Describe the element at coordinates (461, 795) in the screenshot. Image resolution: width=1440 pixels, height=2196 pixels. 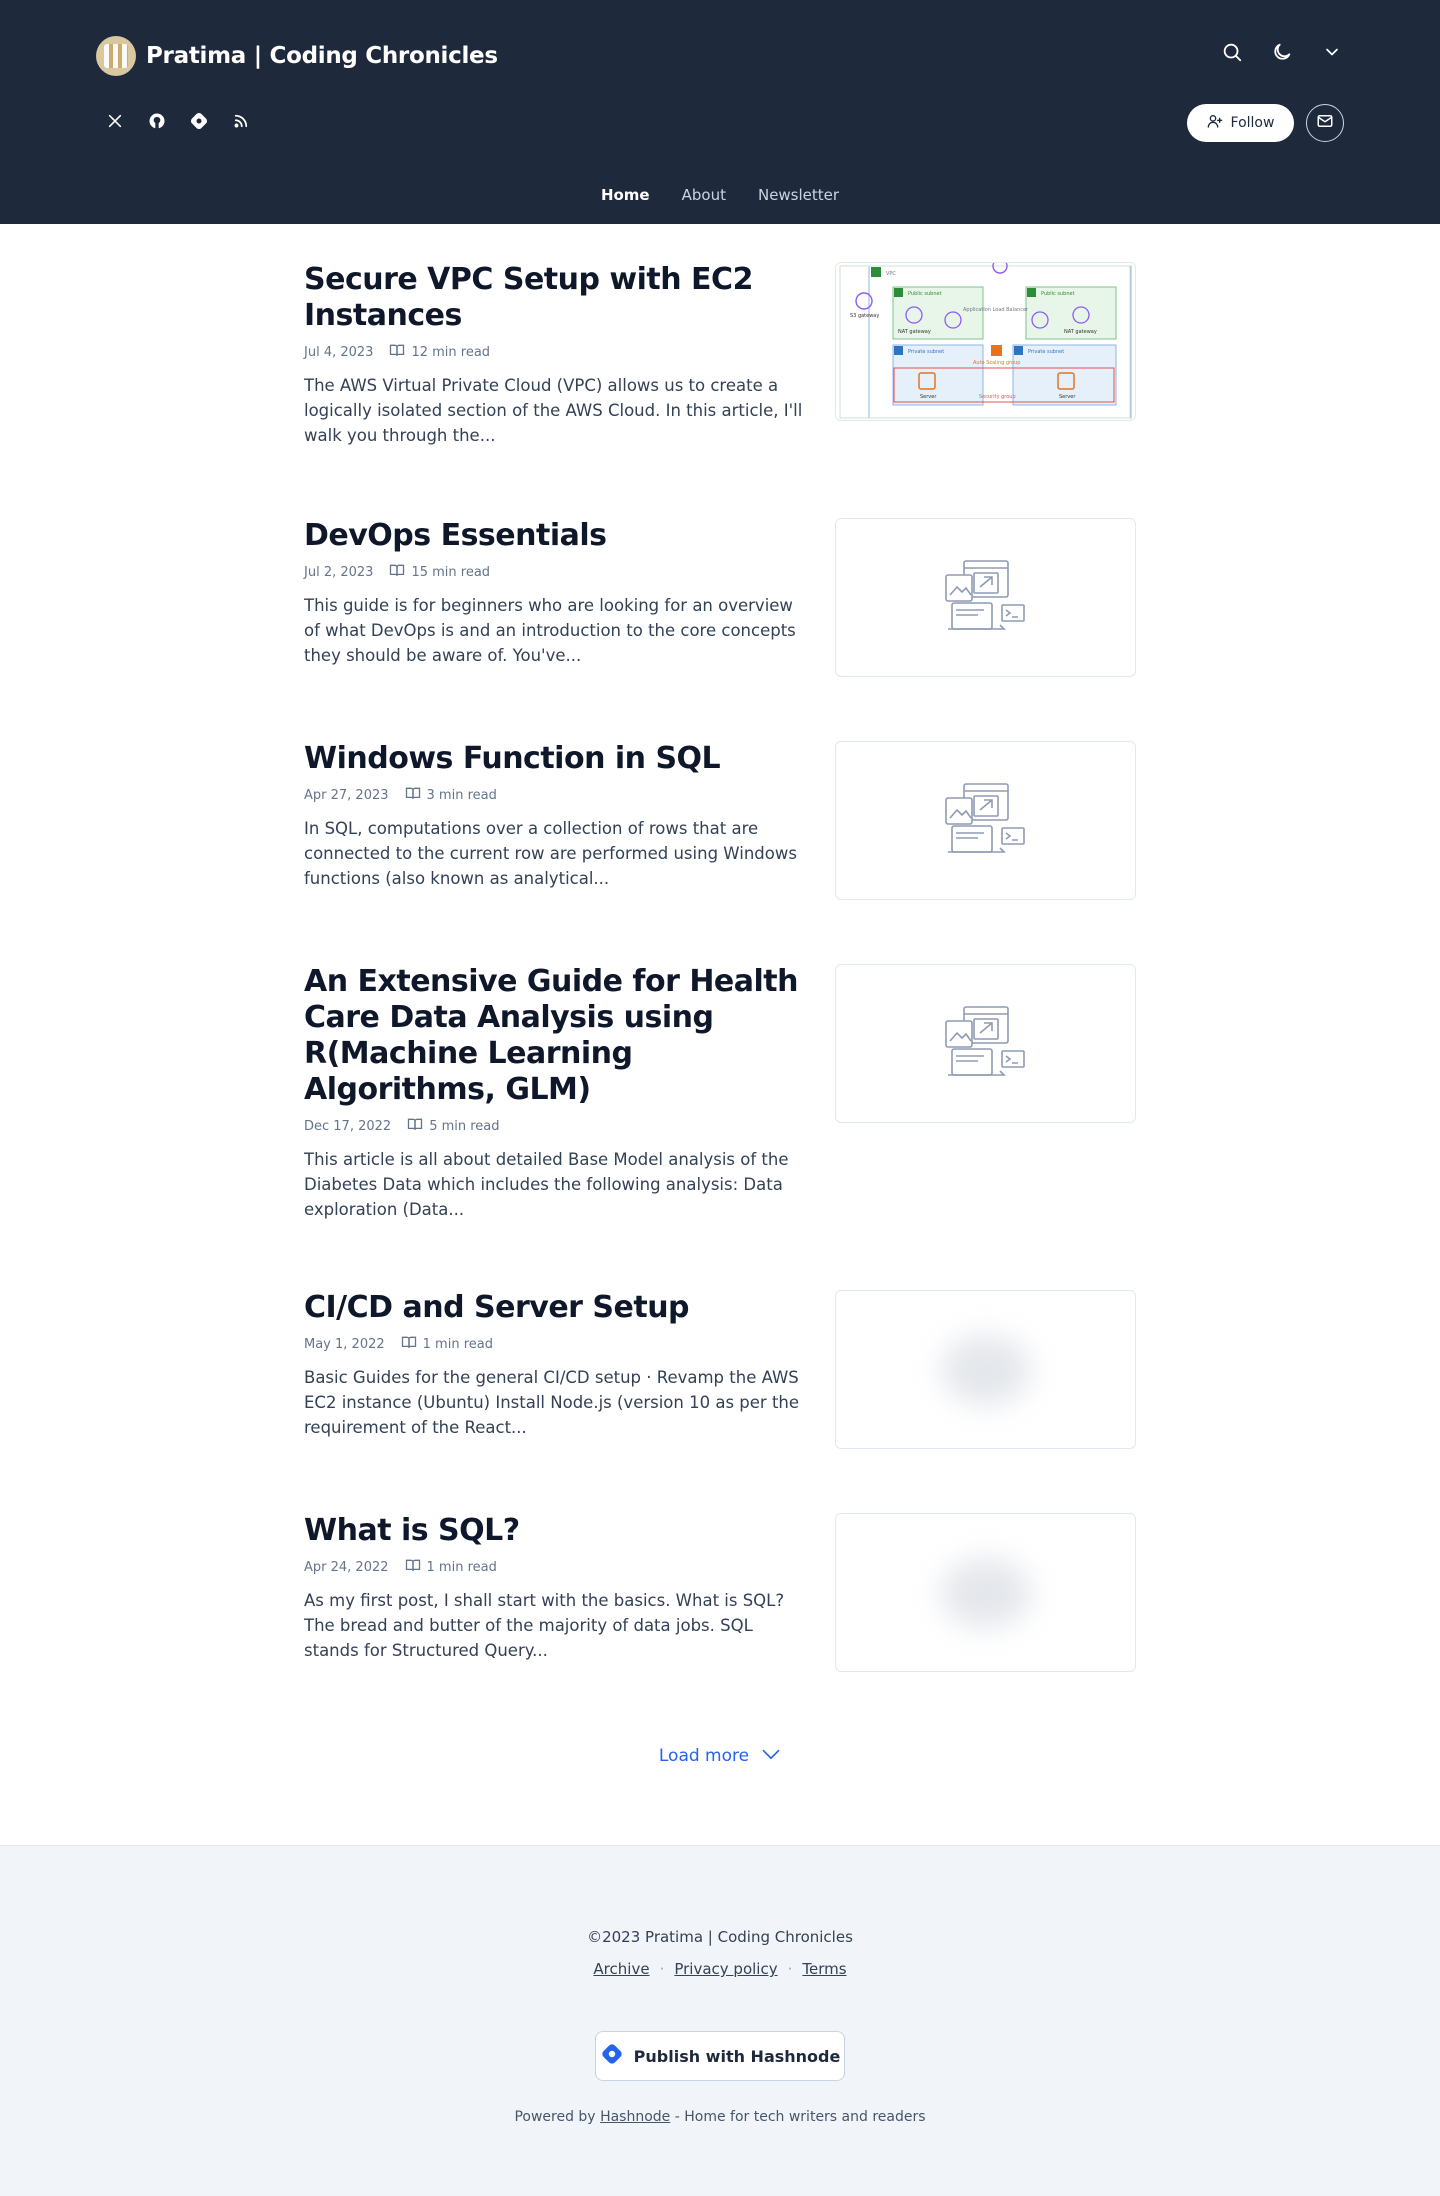
I see `post-read-time: 3 min read` at that location.